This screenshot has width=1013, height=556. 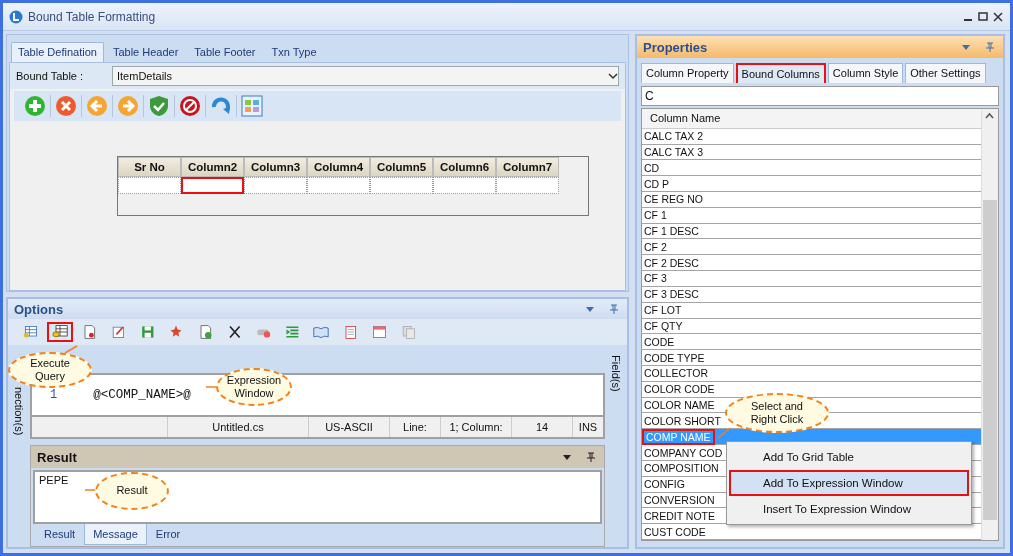 I want to click on status-text: Untitled.cs, so click(x=237, y=427).